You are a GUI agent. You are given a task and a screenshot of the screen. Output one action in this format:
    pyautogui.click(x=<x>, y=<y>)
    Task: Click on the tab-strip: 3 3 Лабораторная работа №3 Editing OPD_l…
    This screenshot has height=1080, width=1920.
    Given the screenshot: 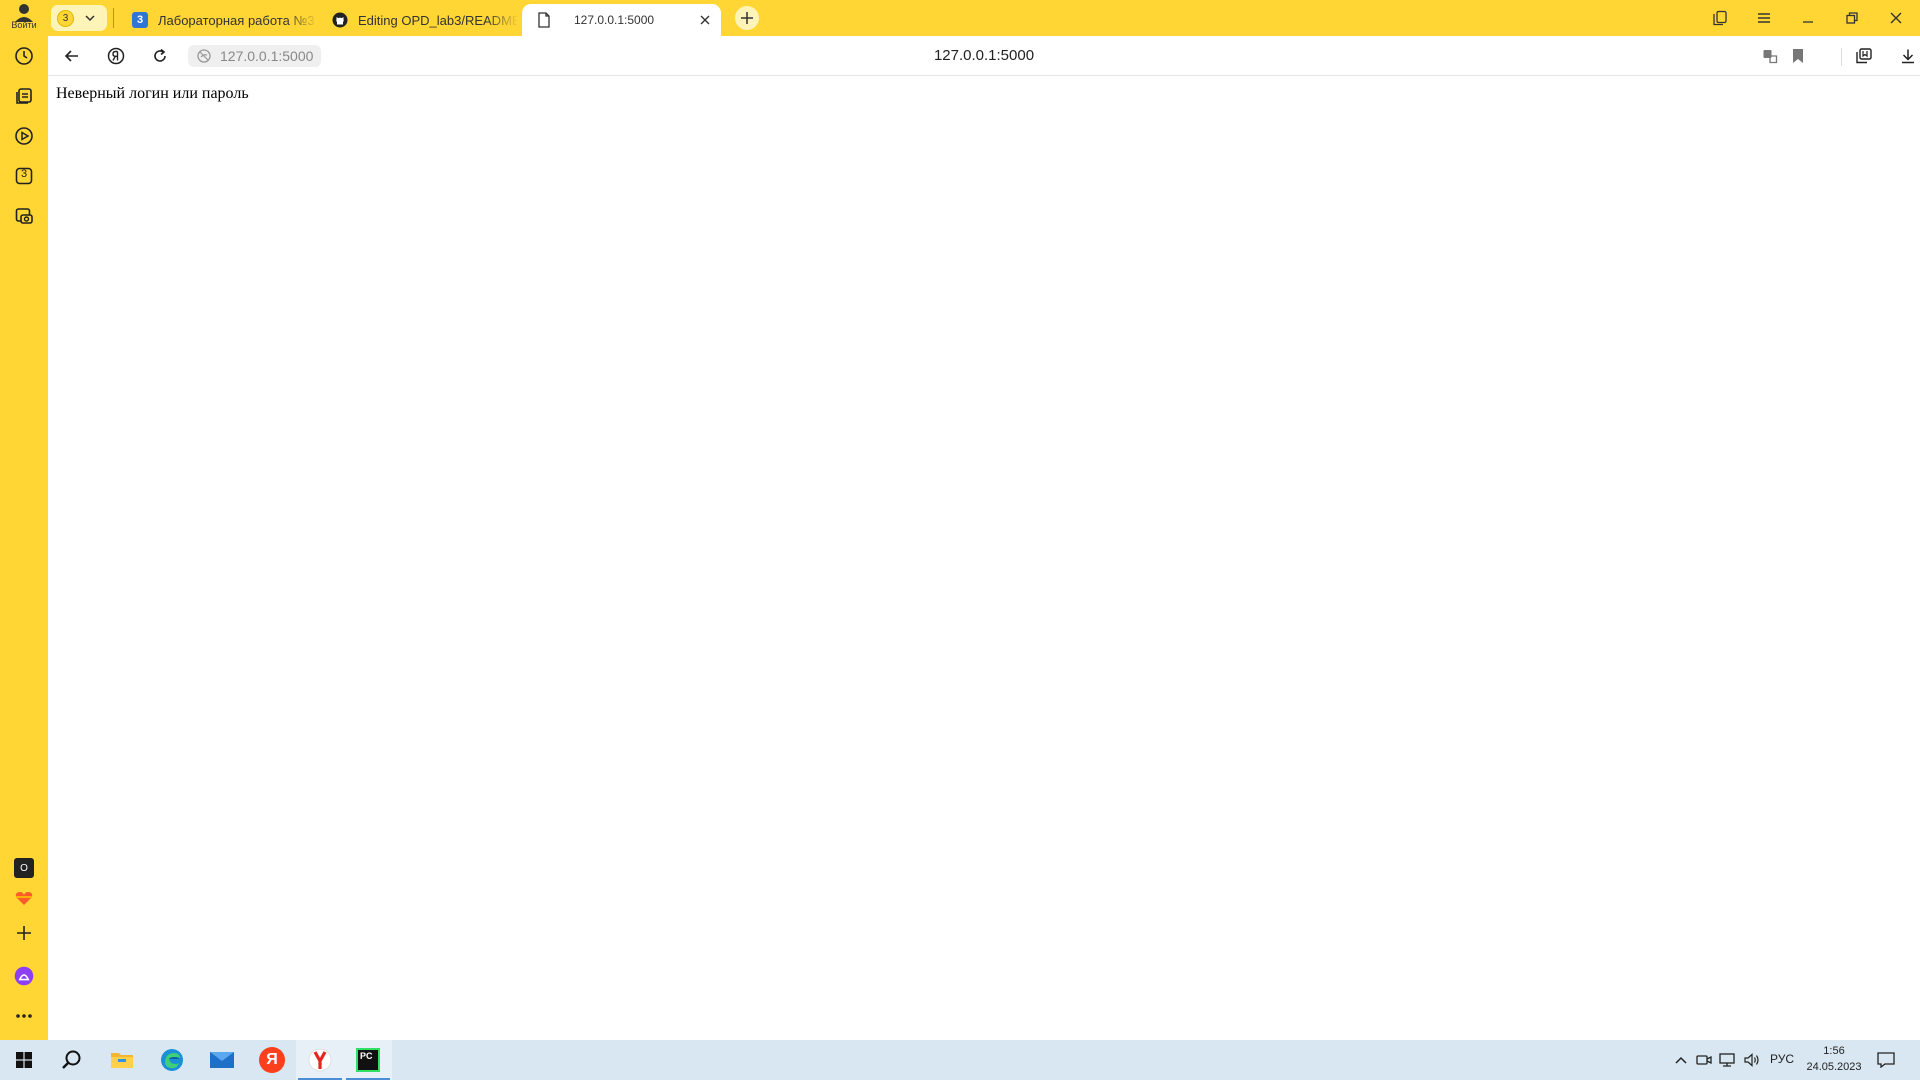 What is the action you would take?
    pyautogui.click(x=984, y=18)
    